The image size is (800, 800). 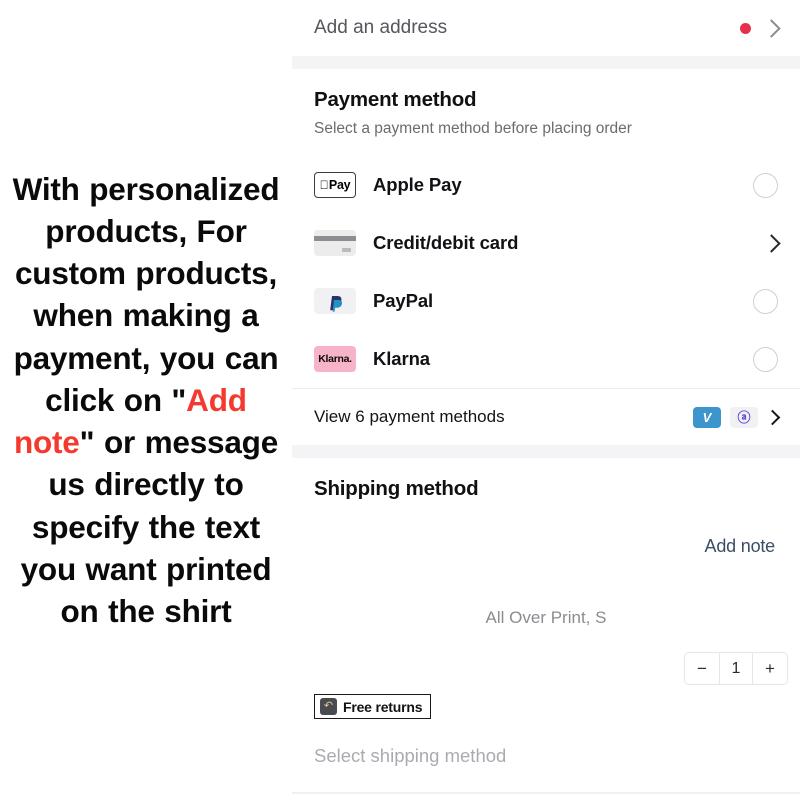 What do you see at coordinates (546, 243) in the screenshot?
I see `payment-option-credit-card: Credit/debit card` at bounding box center [546, 243].